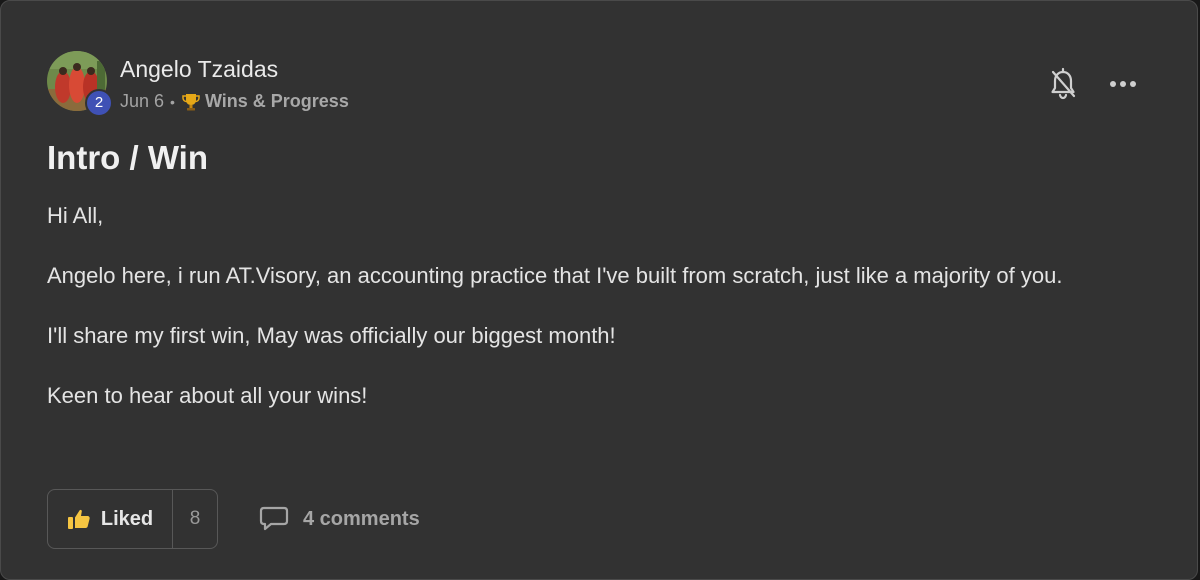  I want to click on like-control: Liked 8, so click(132, 519).